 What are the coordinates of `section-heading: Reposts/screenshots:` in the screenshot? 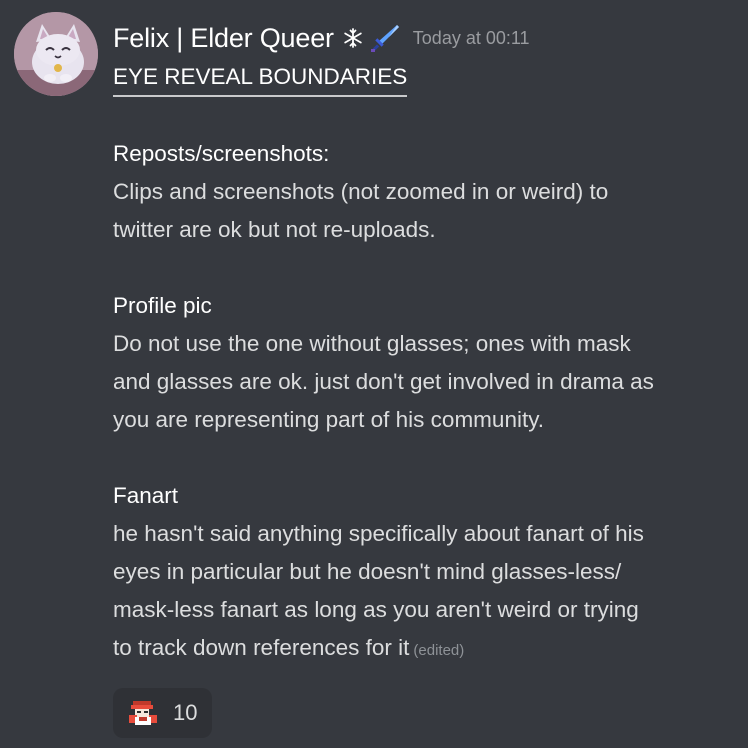 It's located at (221, 153).